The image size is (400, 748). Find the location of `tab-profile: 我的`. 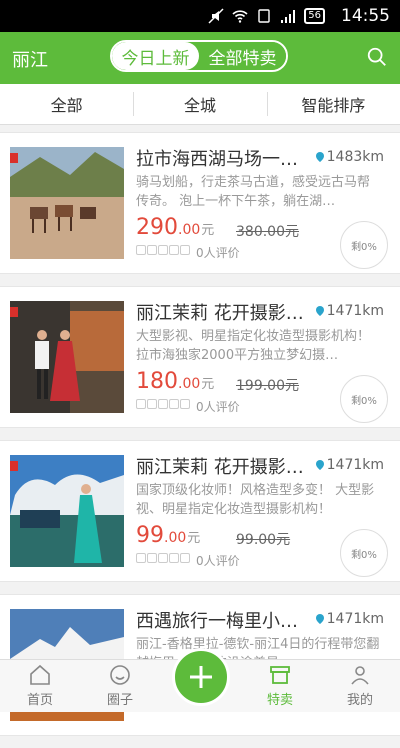

tab-profile: 我的 is located at coordinates (360, 686).